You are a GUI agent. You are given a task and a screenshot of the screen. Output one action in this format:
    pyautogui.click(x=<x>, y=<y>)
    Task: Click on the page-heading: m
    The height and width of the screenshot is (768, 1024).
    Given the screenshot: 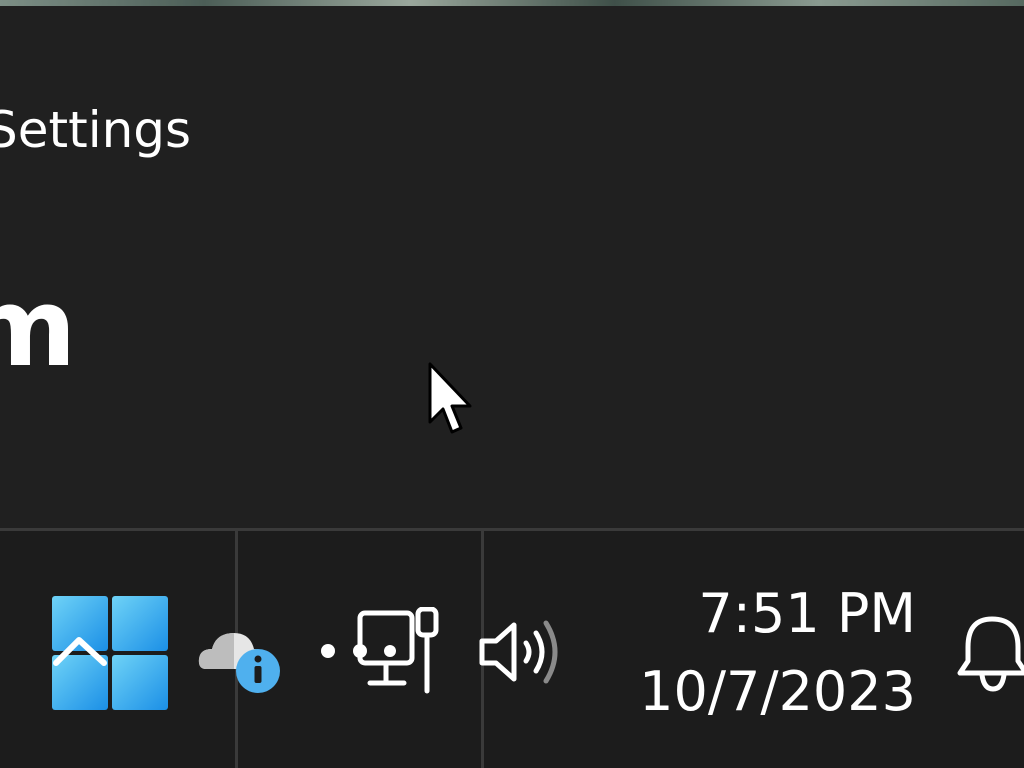 What is the action you would take?
    pyautogui.click(x=38, y=328)
    